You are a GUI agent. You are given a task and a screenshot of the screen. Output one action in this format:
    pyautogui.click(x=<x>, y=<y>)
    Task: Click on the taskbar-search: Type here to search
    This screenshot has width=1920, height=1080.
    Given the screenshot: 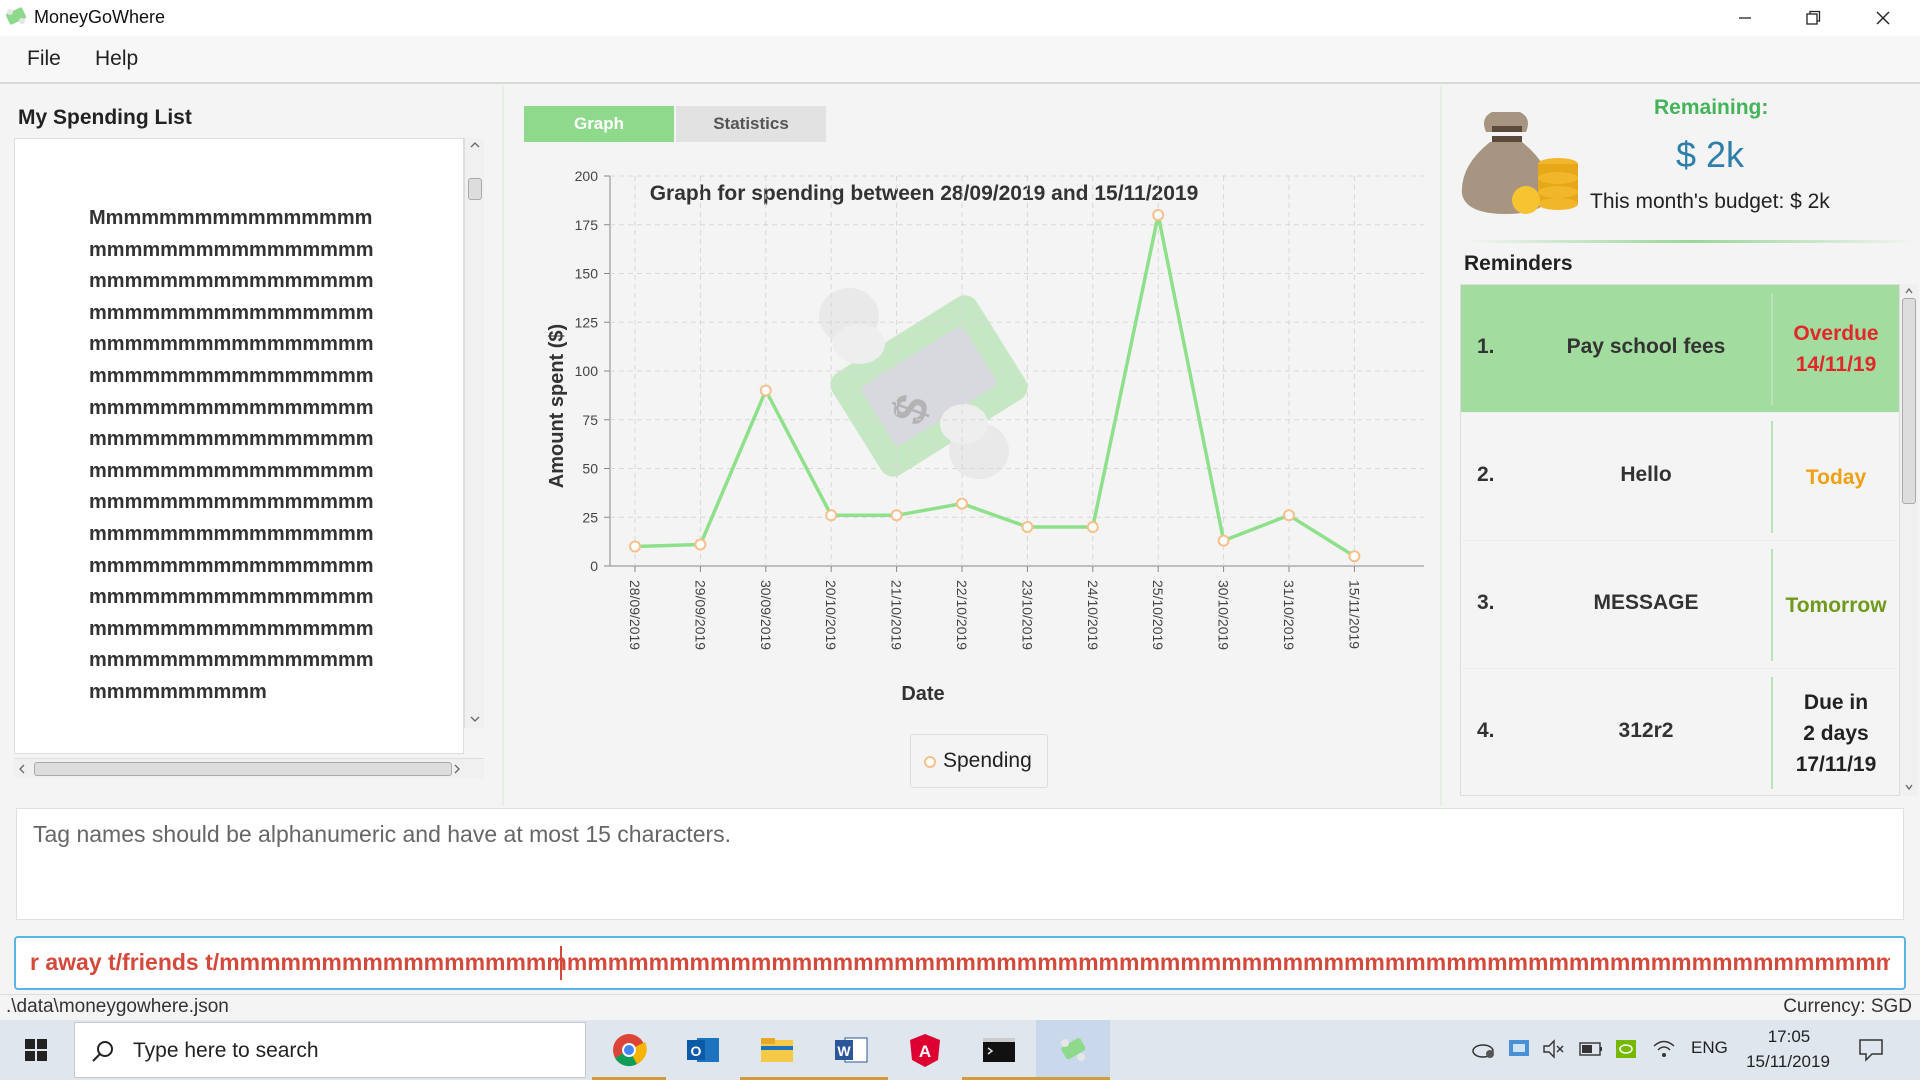 What is the action you would take?
    pyautogui.click(x=330, y=1050)
    